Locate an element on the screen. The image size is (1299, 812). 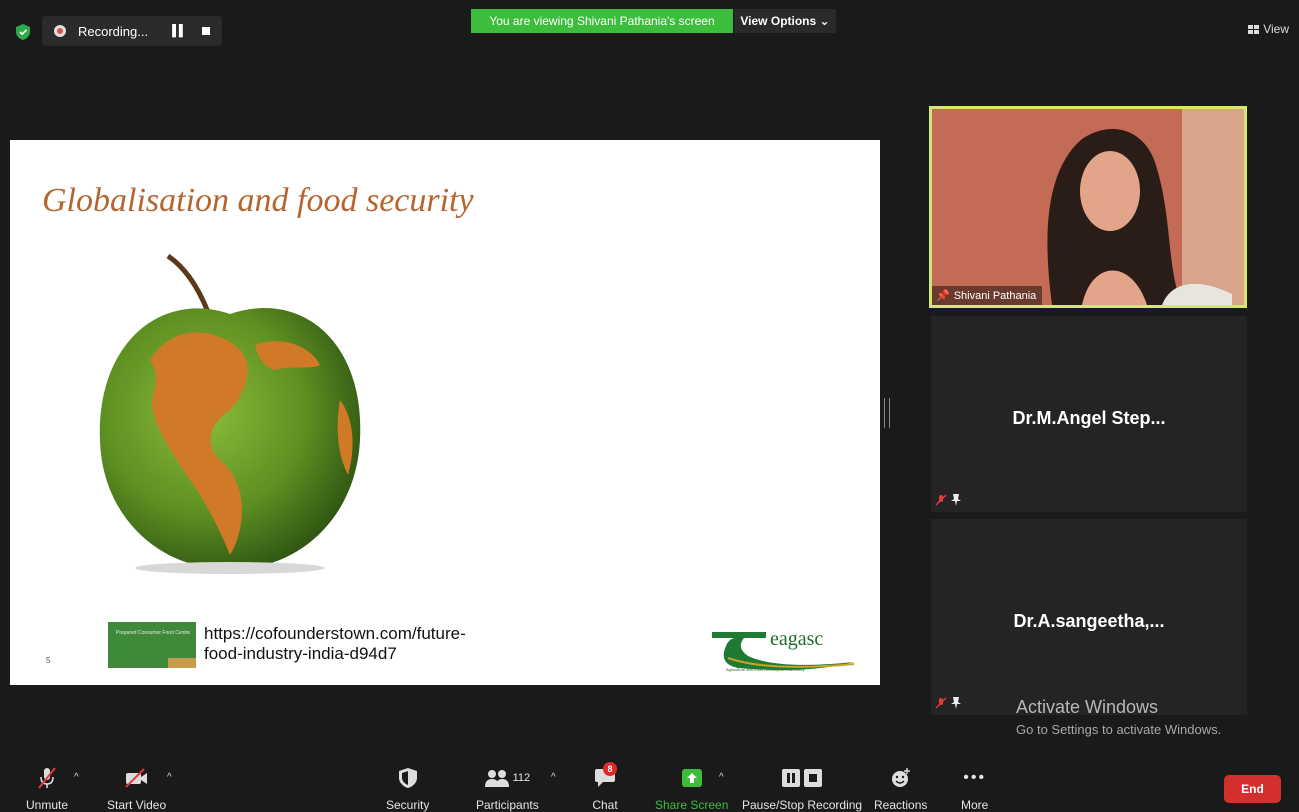
pause-recording-icon: ▌▌ is located at coordinates (179, 31).